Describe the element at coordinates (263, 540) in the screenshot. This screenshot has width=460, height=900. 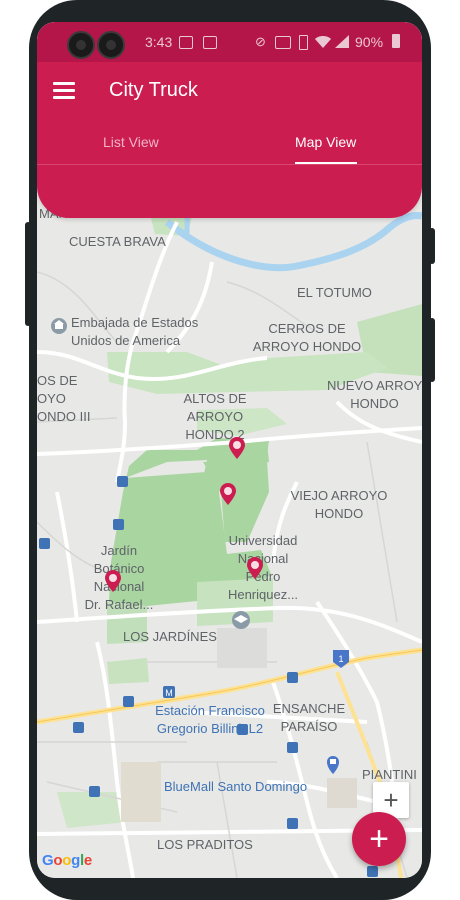
I see `map-label: Universidad` at that location.